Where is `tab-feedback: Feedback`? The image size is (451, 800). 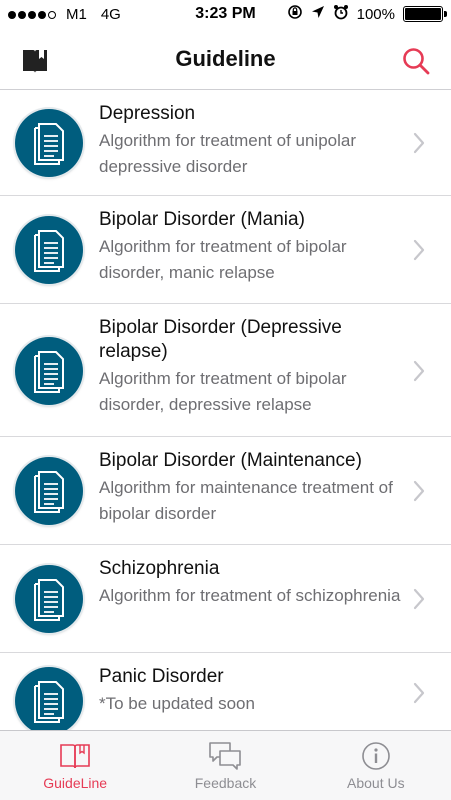
tab-feedback: Feedback is located at coordinates (225, 765).